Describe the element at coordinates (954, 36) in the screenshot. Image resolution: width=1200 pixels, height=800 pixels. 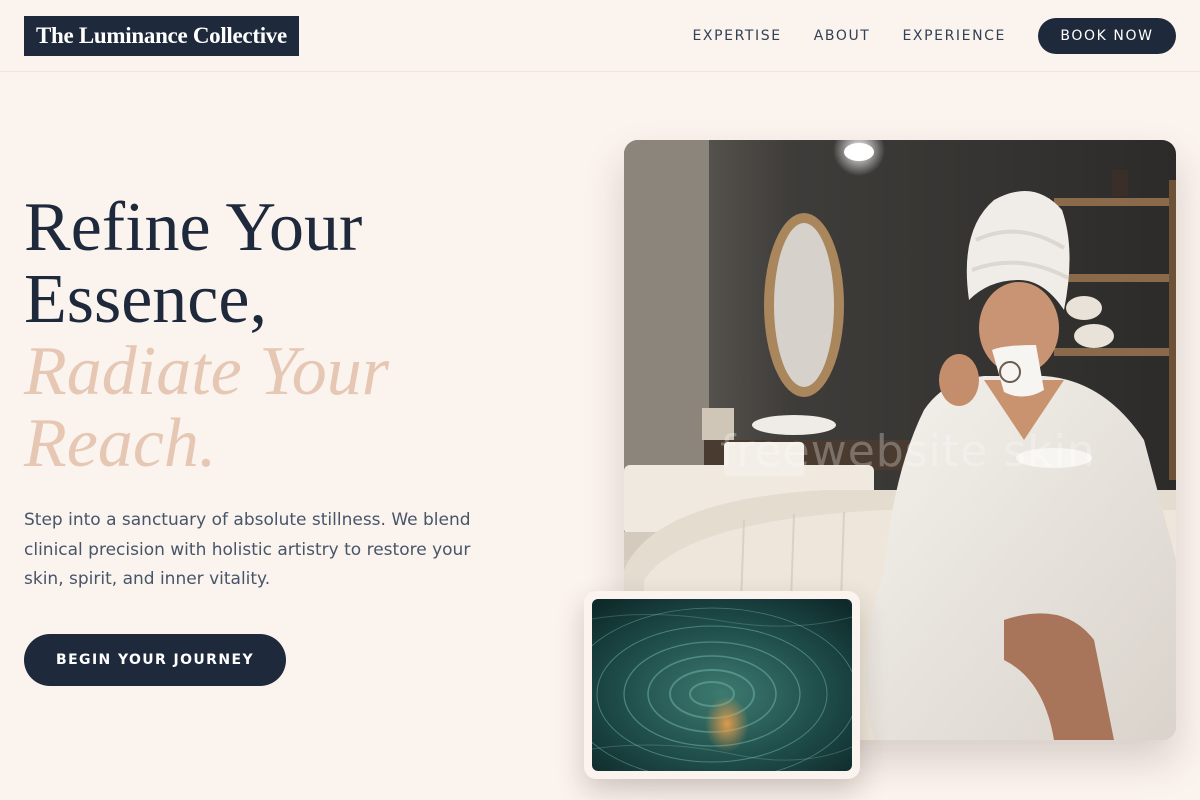
I see `nav-link-experience: EXPERIENCE` at that location.